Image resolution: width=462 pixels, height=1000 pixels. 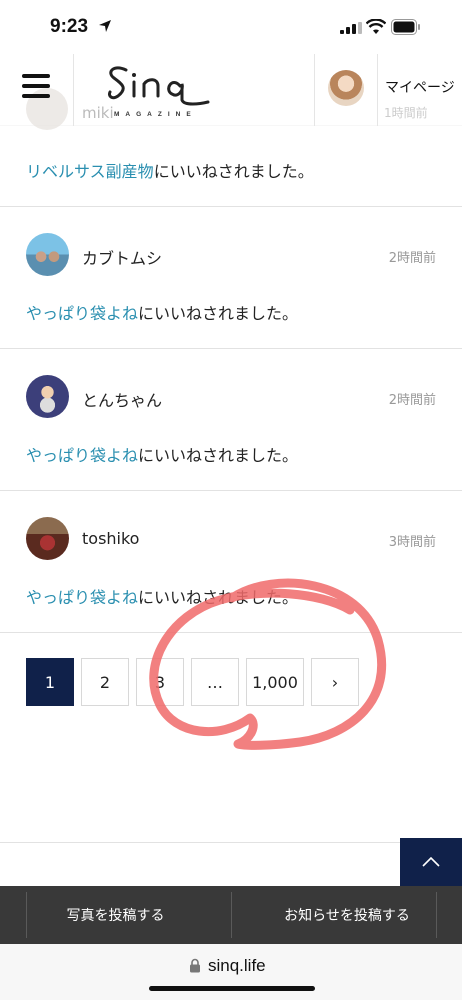 I want to click on user-name: とんちゃん, so click(x=122, y=399).